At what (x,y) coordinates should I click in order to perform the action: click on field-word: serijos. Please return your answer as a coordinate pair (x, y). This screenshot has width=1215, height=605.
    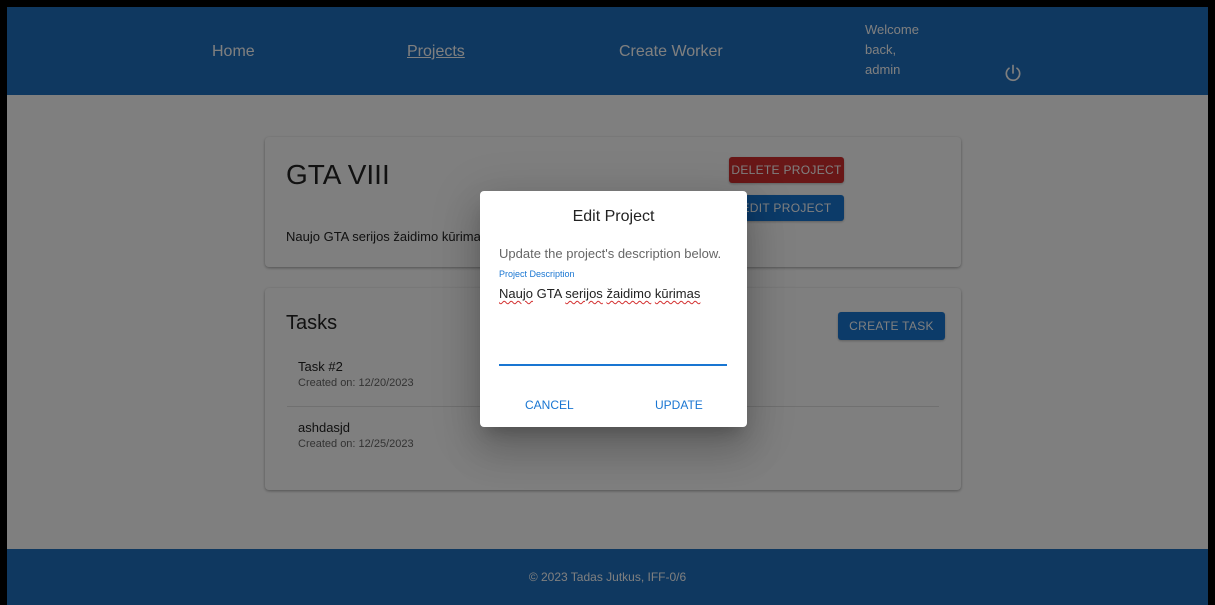
    Looking at the image, I should click on (584, 293).